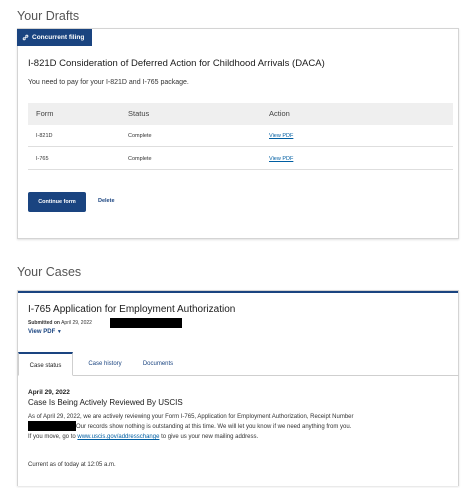 This screenshot has width=474, height=488. What do you see at coordinates (238, 292) in the screenshot?
I see `card-accent-bar` at bounding box center [238, 292].